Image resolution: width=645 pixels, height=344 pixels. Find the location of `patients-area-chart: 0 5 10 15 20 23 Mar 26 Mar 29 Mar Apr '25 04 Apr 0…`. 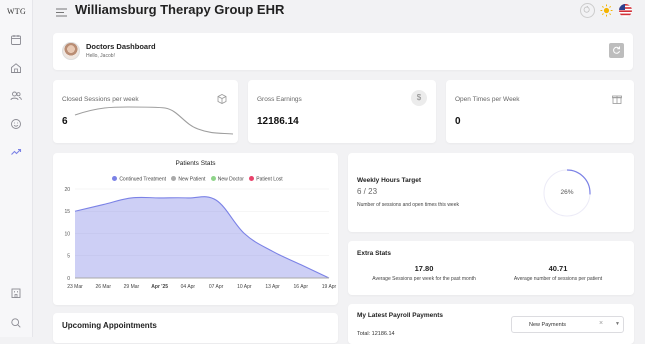

patients-area-chart: 0 5 10 15 20 23 Mar 26 Mar 29 Mar Apr '25 04 Apr 0… is located at coordinates (200, 238).